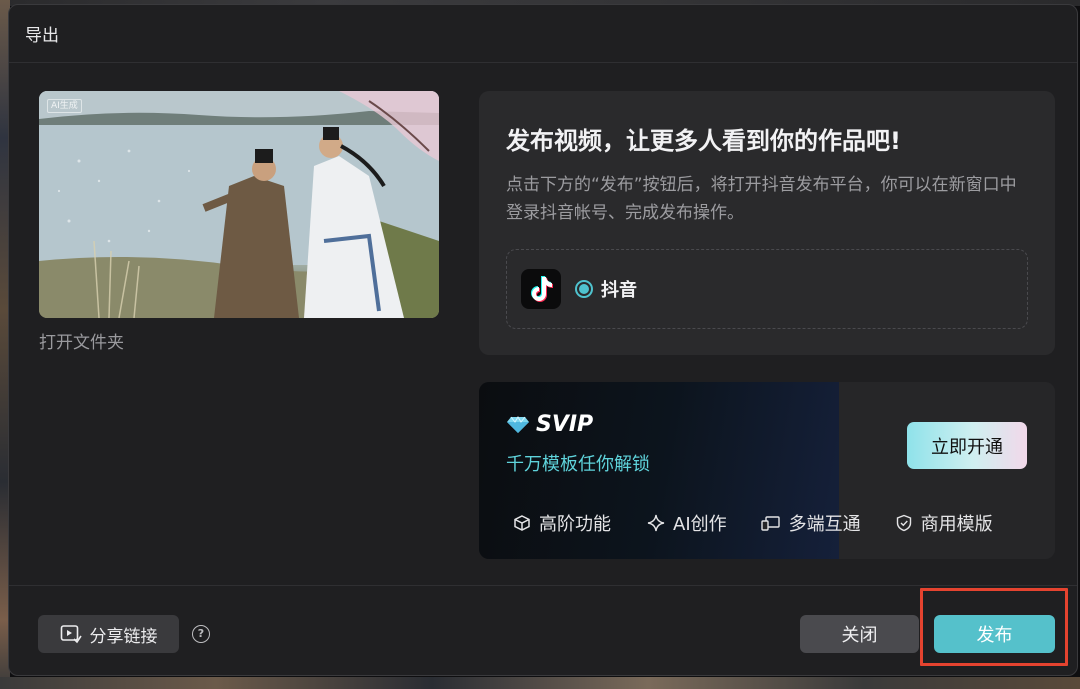 The width and height of the screenshot is (1080, 689). What do you see at coordinates (903, 523) in the screenshot?
I see `shield-check-icon` at bounding box center [903, 523].